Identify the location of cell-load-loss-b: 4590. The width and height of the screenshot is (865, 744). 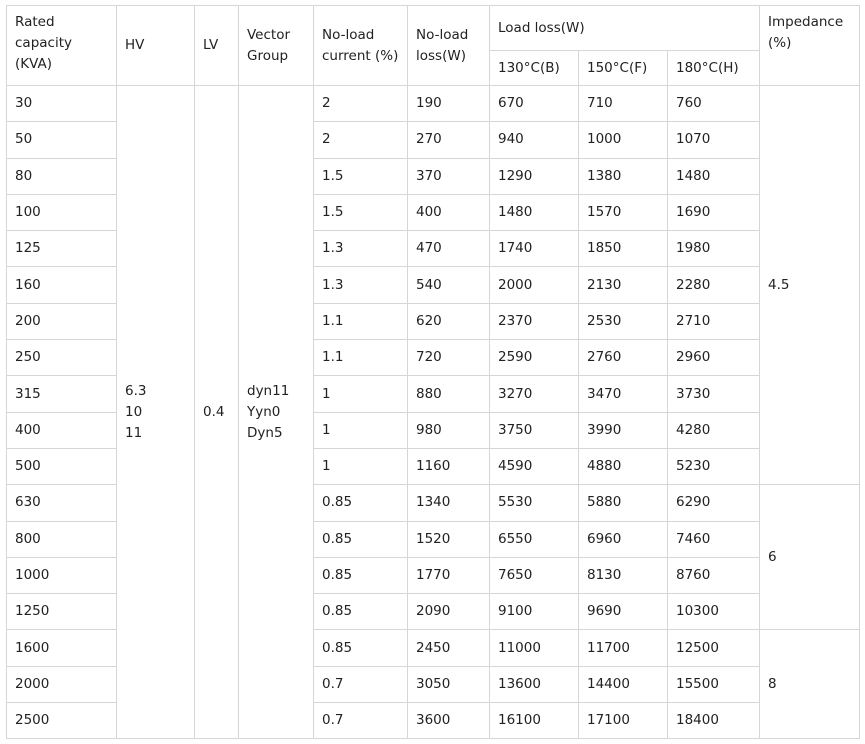
(534, 466).